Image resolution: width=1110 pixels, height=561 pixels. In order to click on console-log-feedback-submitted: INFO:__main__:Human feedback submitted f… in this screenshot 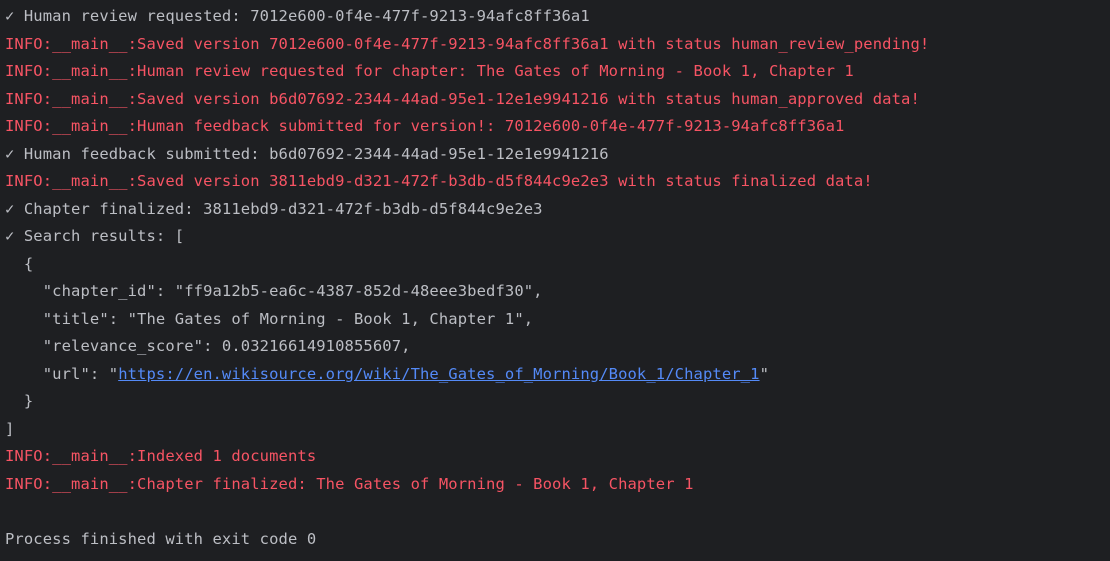, I will do `click(425, 126)`.